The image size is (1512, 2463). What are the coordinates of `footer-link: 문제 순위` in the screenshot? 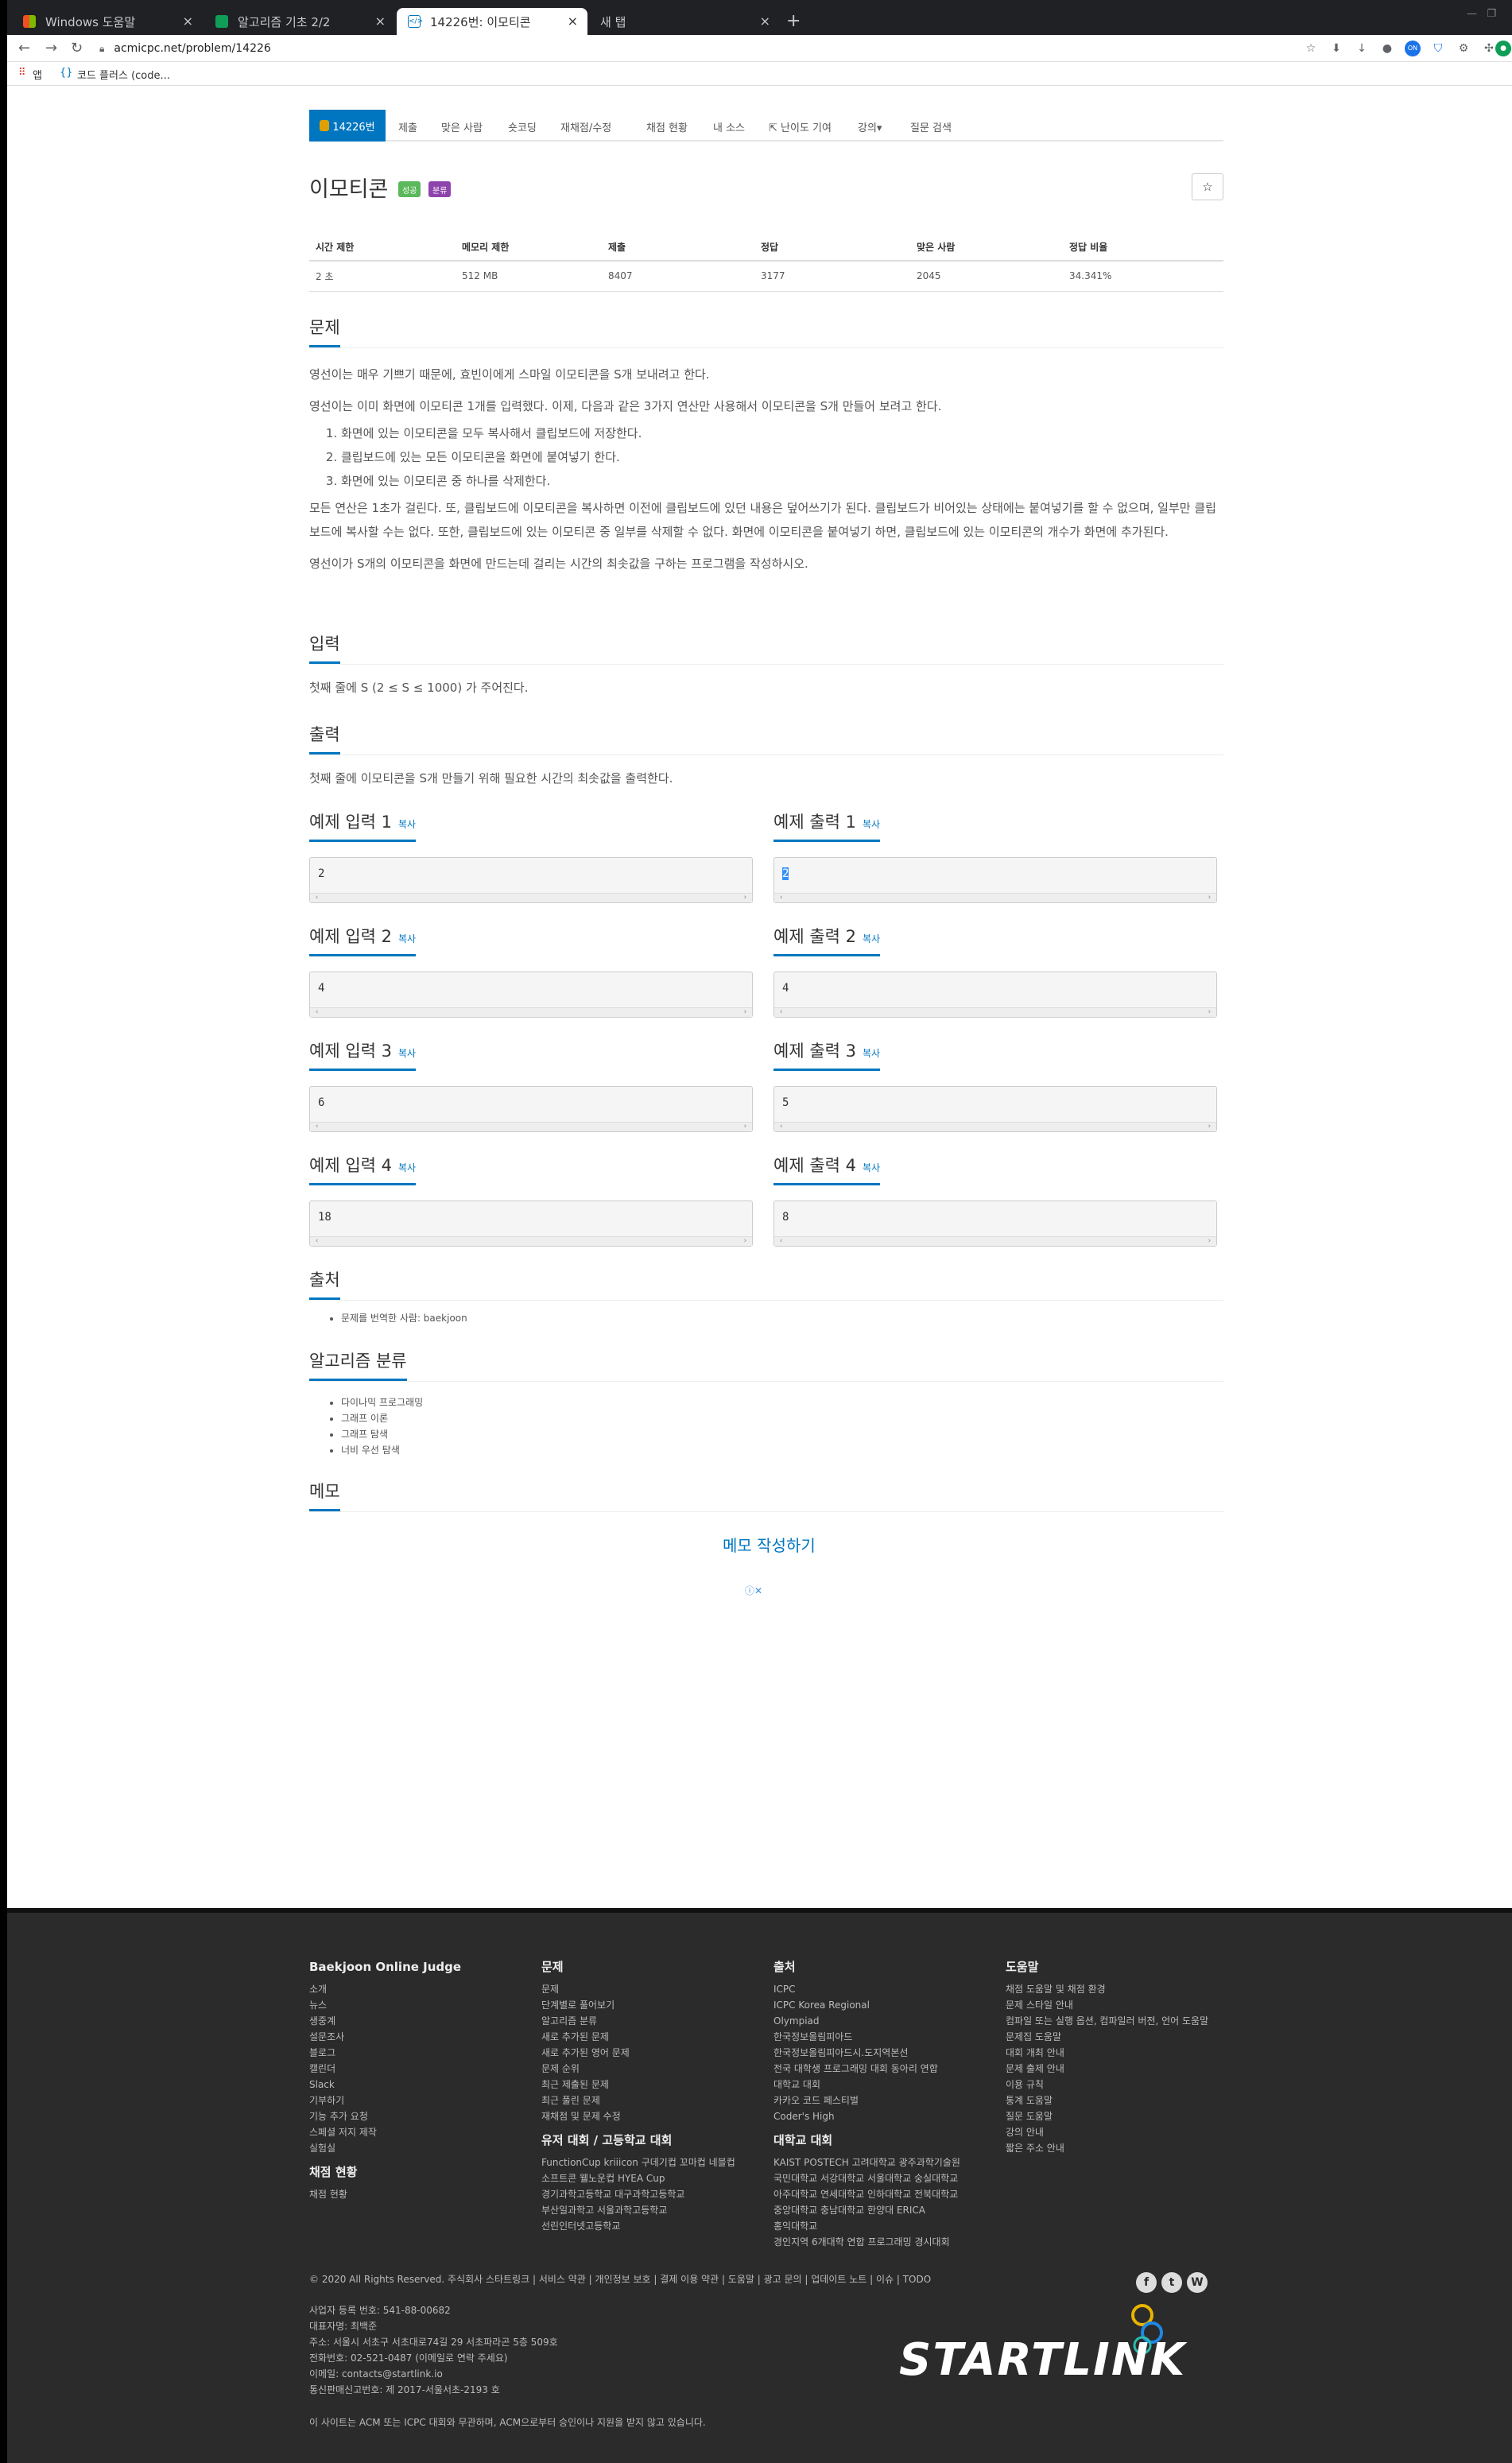 It's located at (649, 2069).